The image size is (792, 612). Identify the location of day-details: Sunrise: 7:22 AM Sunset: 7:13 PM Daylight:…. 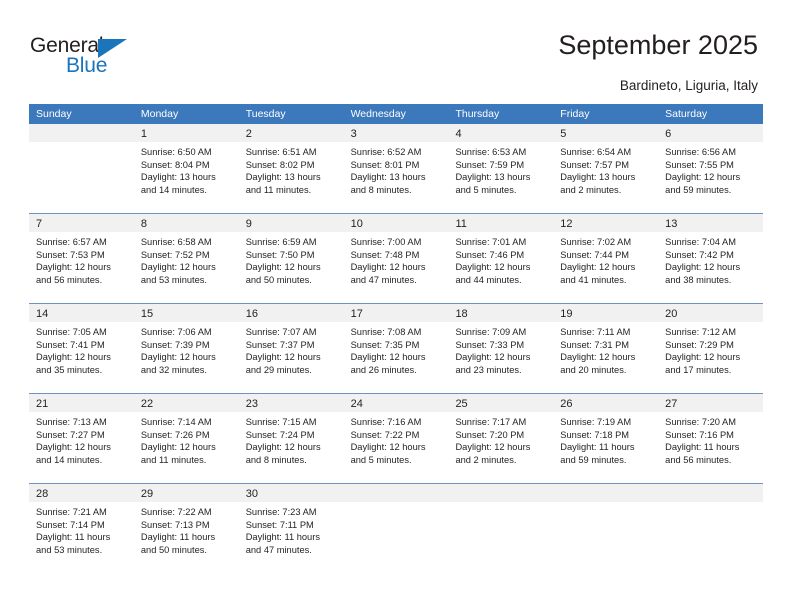
(186, 529).